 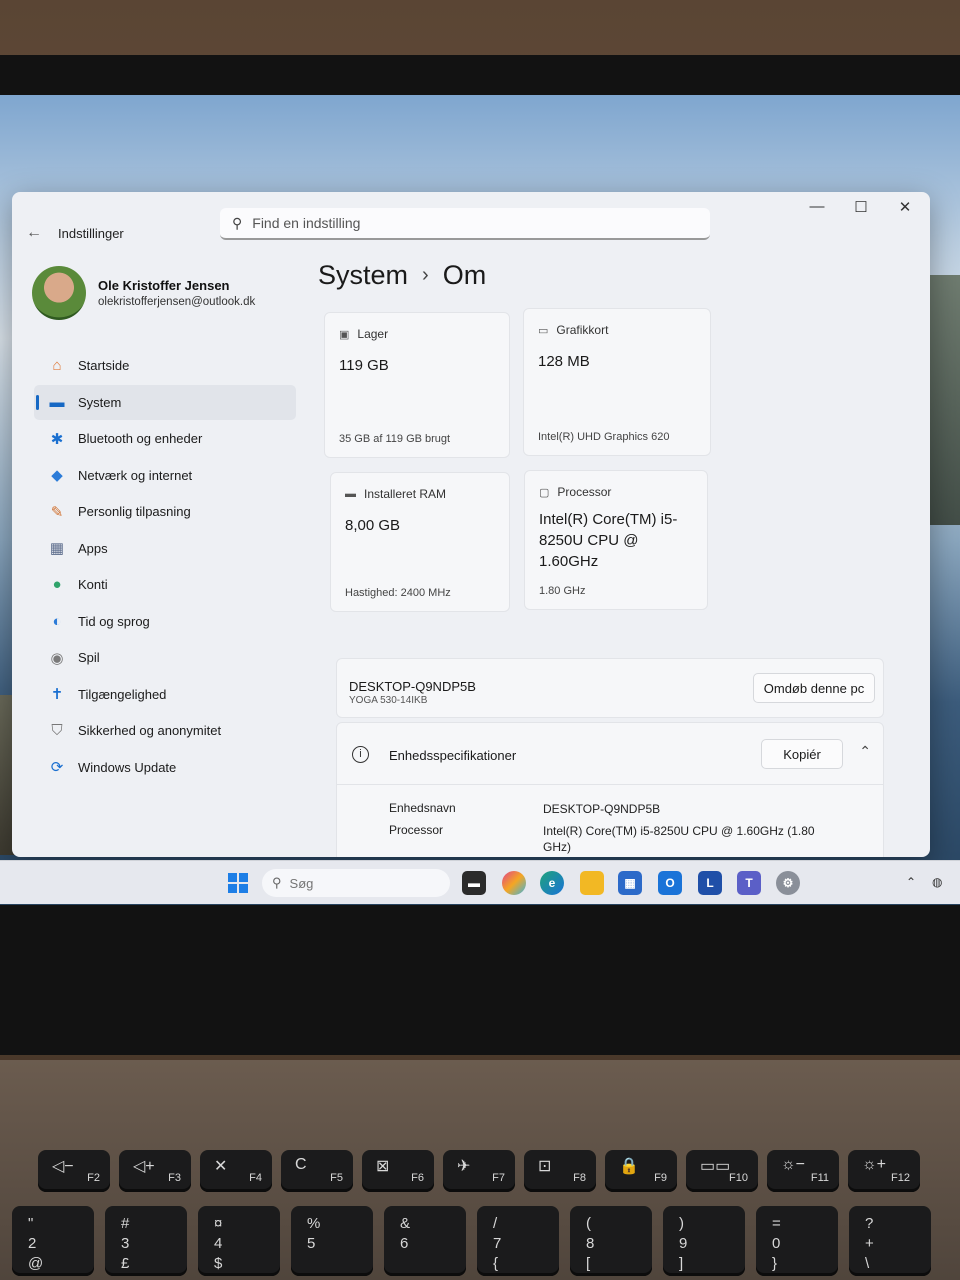 I want to click on device-name: DESKTOP-Q9NDP5B, so click(x=412, y=686).